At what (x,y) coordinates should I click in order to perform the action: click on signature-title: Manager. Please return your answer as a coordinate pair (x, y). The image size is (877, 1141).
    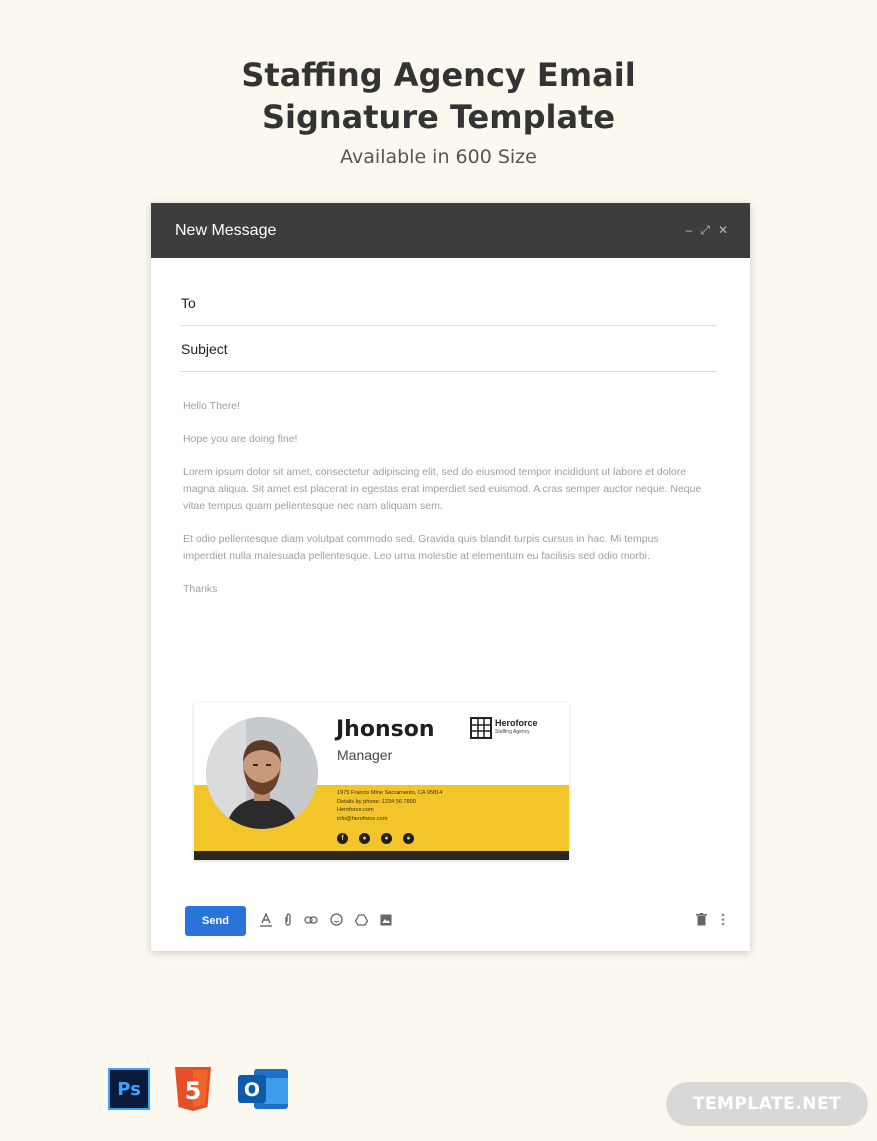
    Looking at the image, I should click on (365, 755).